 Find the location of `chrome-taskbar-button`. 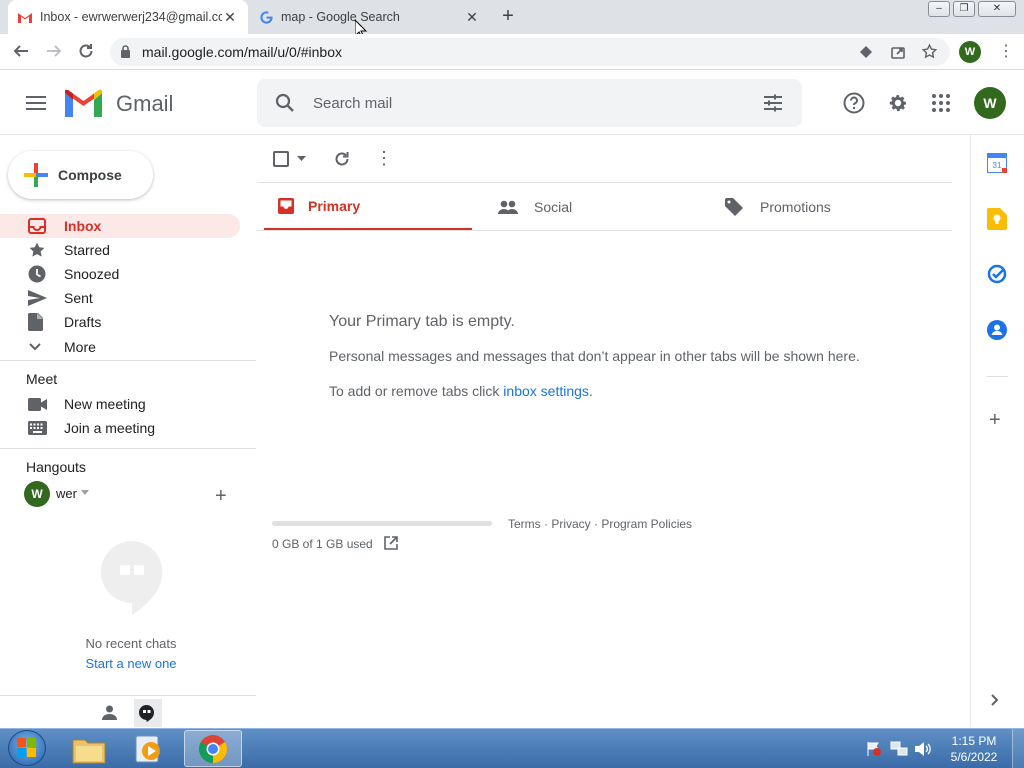

chrome-taskbar-button is located at coordinates (213, 748).